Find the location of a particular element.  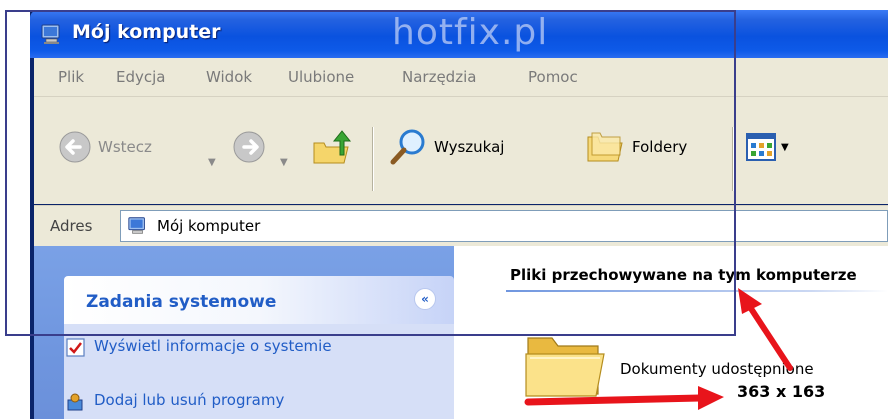

system-tasks-header: Zadania systemowe « is located at coordinates (259, 300).